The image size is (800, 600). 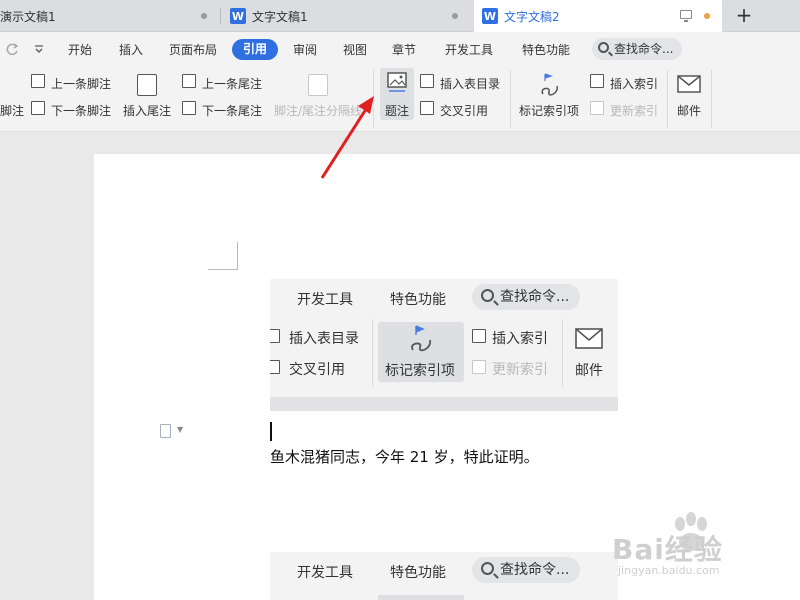 What do you see at coordinates (634, 83) in the screenshot?
I see `insert-index-button: 插入索引` at bounding box center [634, 83].